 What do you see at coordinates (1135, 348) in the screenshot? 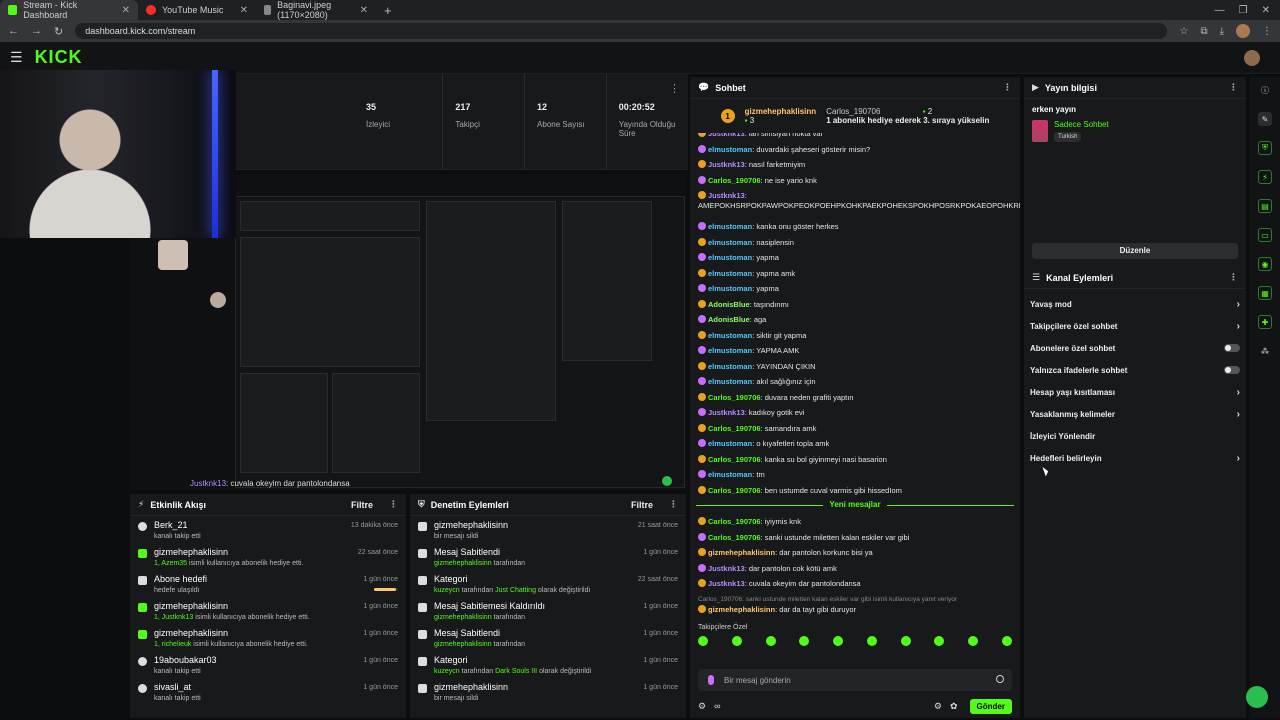
I see `channel-action-item: Abonelere özel sohbet` at bounding box center [1135, 348].